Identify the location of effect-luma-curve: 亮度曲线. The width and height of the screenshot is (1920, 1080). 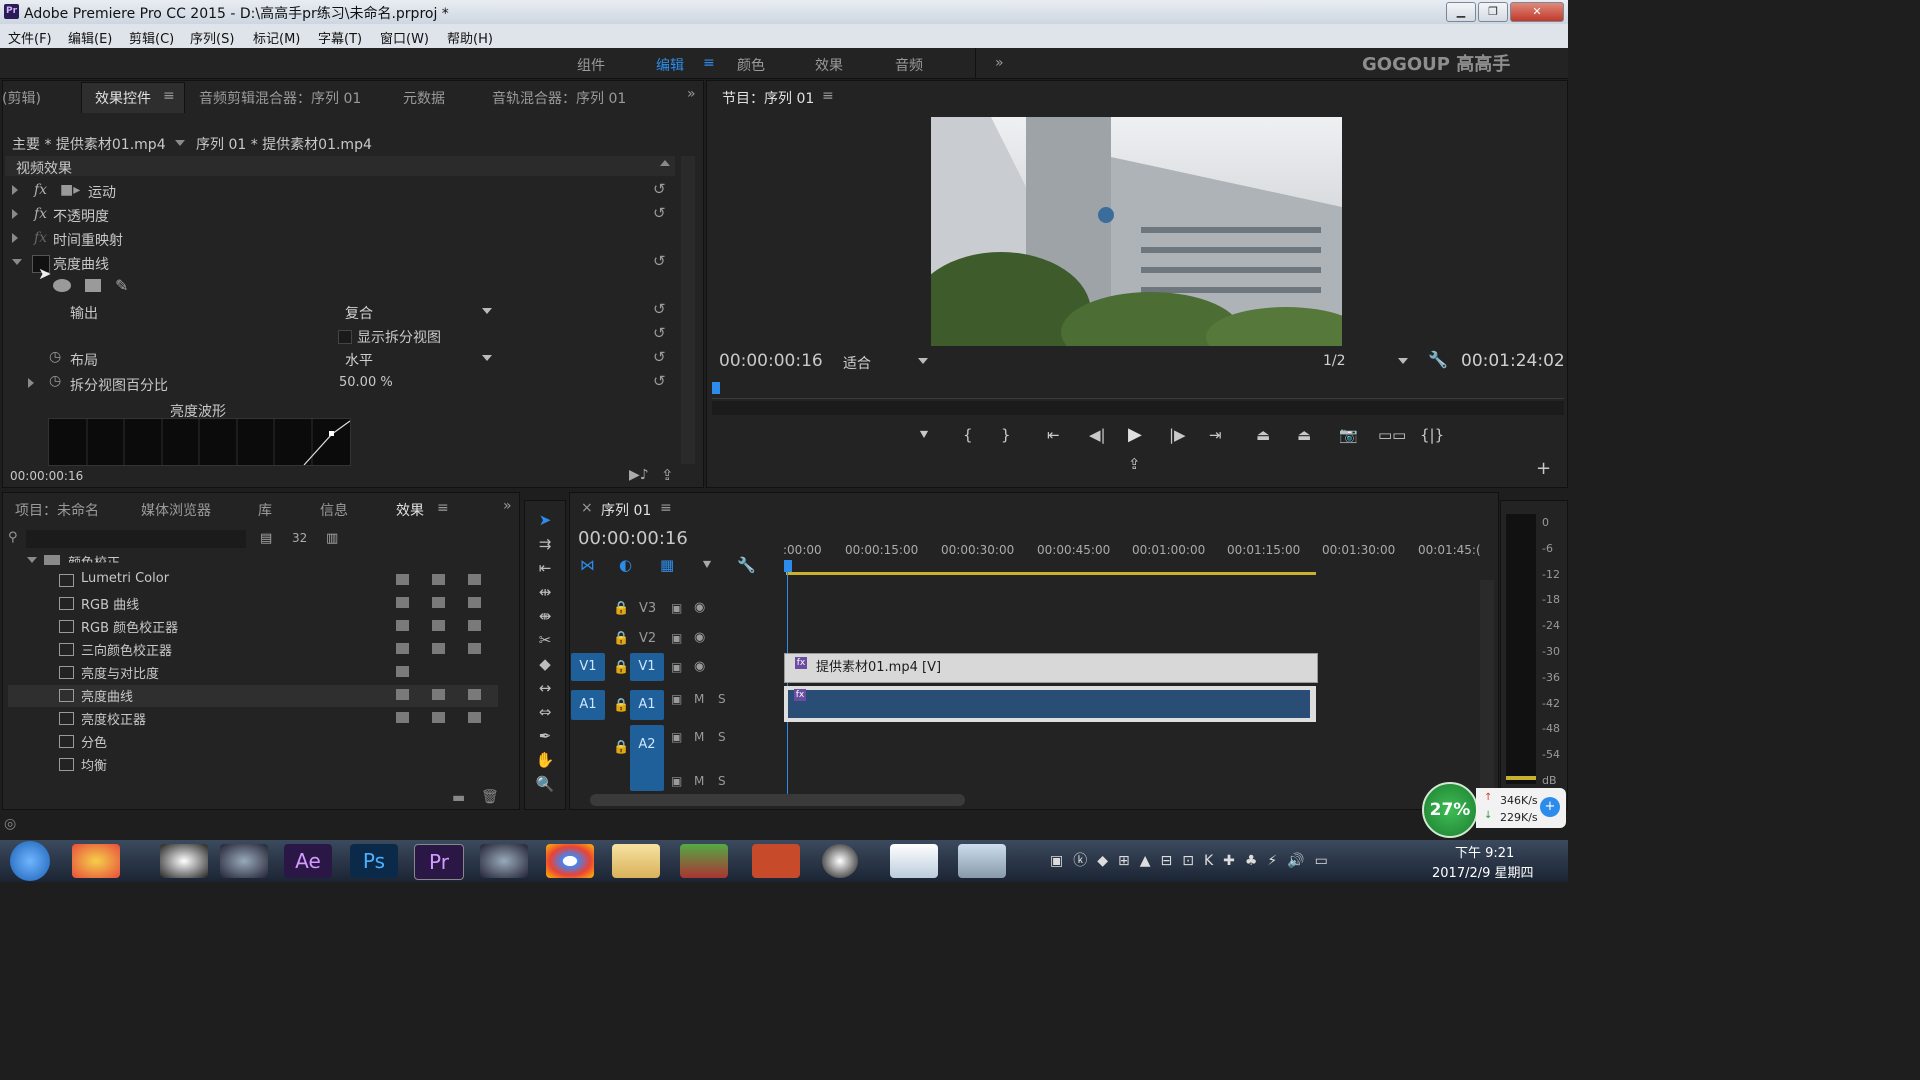
(81, 264).